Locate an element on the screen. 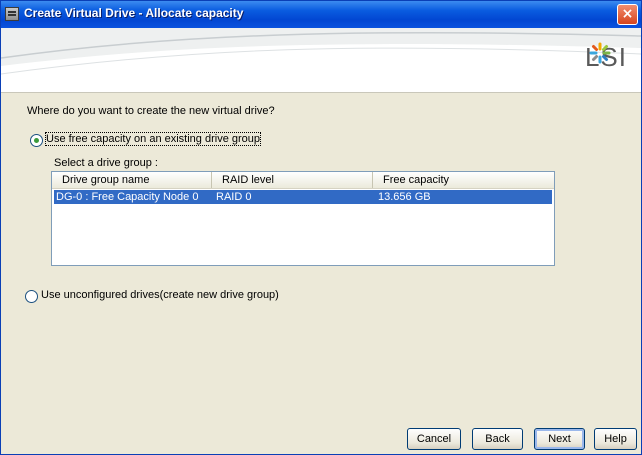 Image resolution: width=642 pixels, height=455 pixels. column-header-name: Drive group name is located at coordinates (132, 180).